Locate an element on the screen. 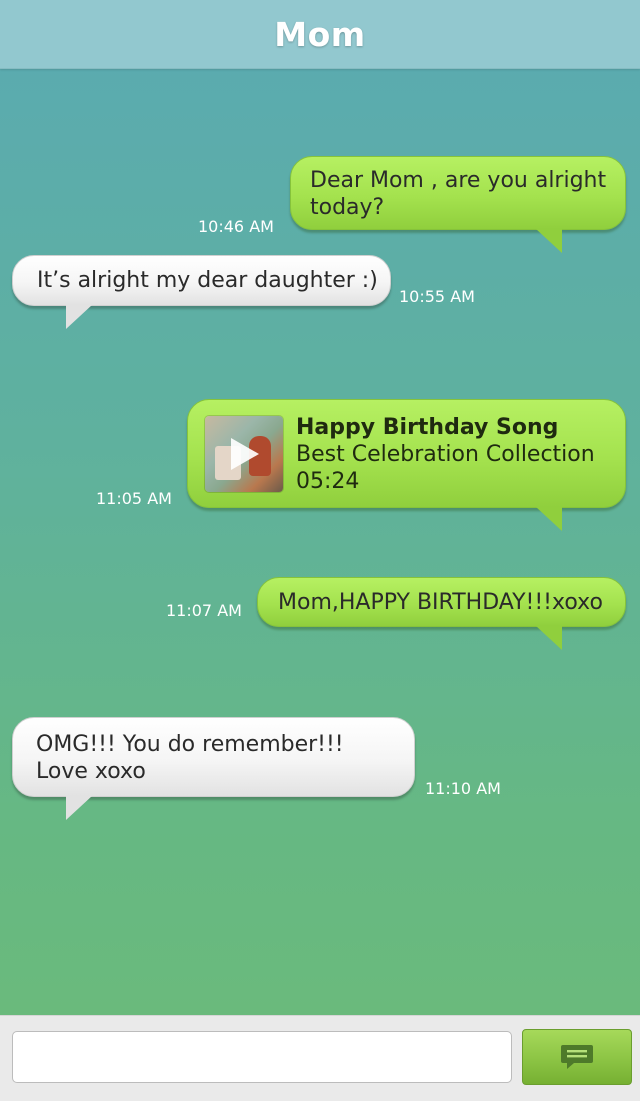 This screenshot has width=640, height=1101. message-timestamp: 11:10 AM is located at coordinates (463, 788).